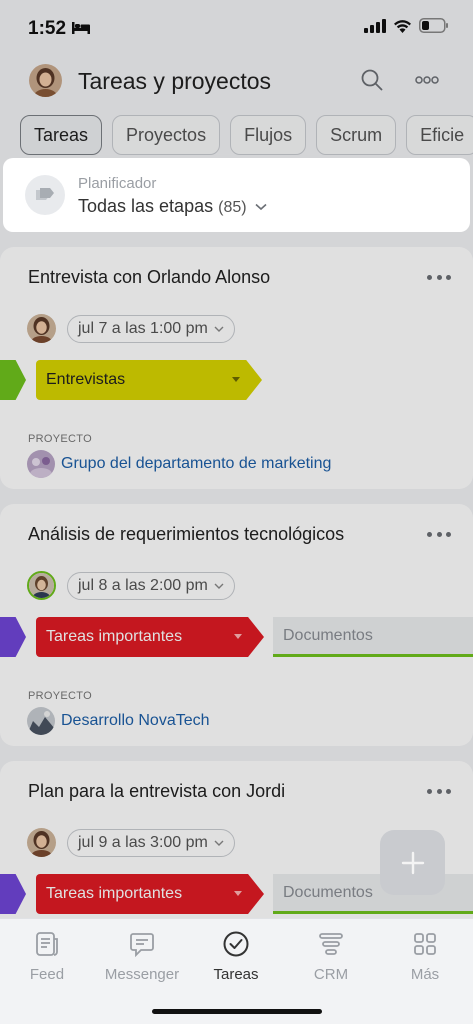  What do you see at coordinates (149, 380) in the screenshot?
I see `current-stage: Entrevistas` at bounding box center [149, 380].